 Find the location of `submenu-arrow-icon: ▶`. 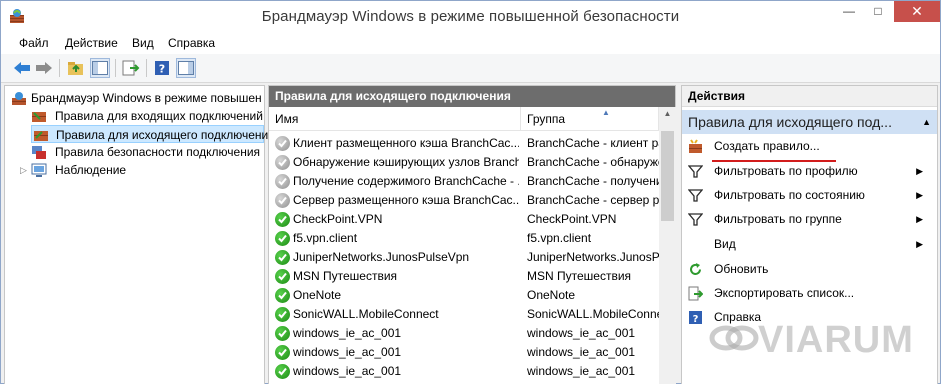

submenu-arrow-icon: ▶ is located at coordinates (919, 219).